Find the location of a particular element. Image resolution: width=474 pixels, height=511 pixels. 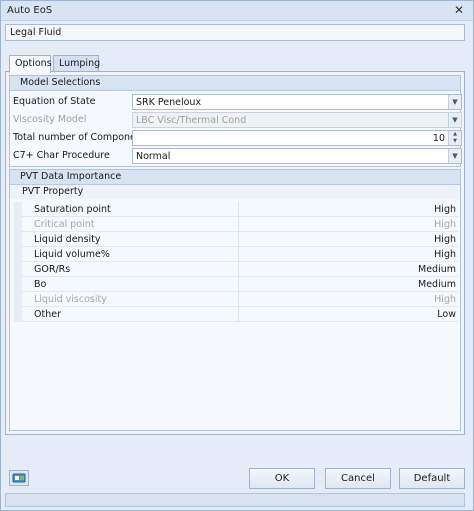

pvt-property-name: Liquid viscosity is located at coordinates (70, 299).